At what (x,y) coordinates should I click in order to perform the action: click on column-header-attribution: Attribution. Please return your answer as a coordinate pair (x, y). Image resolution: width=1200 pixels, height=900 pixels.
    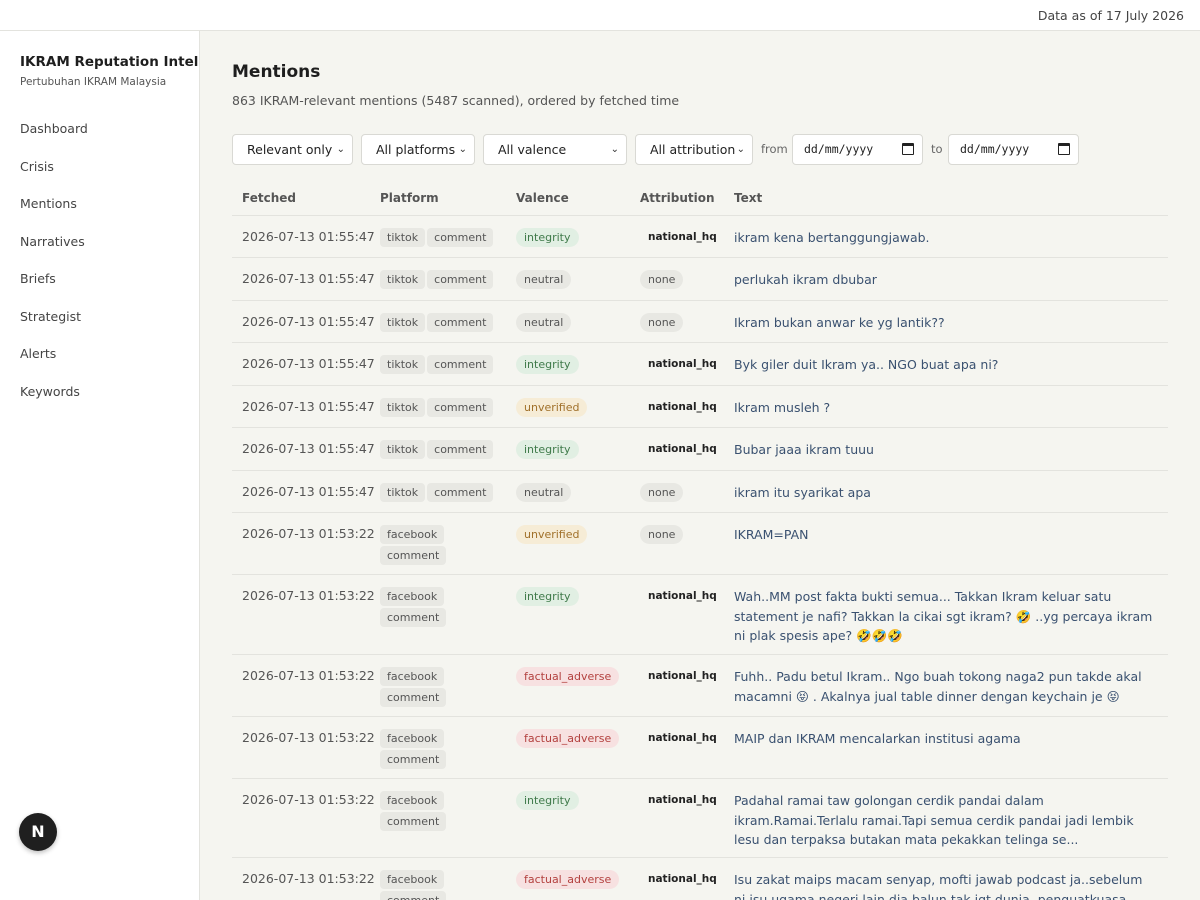
    Looking at the image, I should click on (677, 198).